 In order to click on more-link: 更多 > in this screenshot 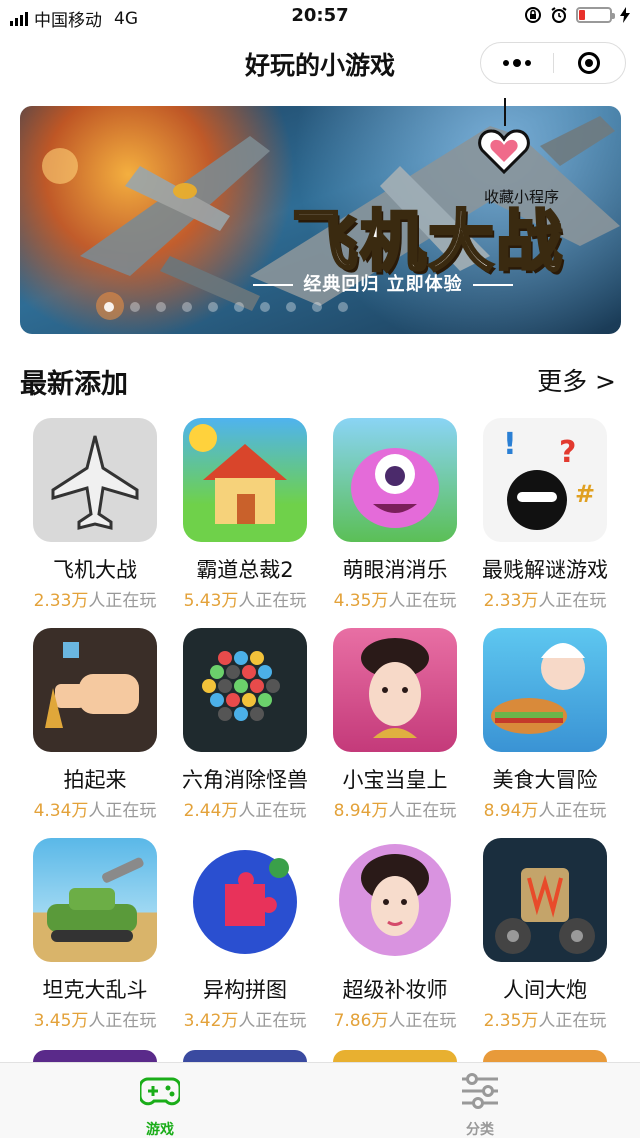, I will do `click(576, 380)`.